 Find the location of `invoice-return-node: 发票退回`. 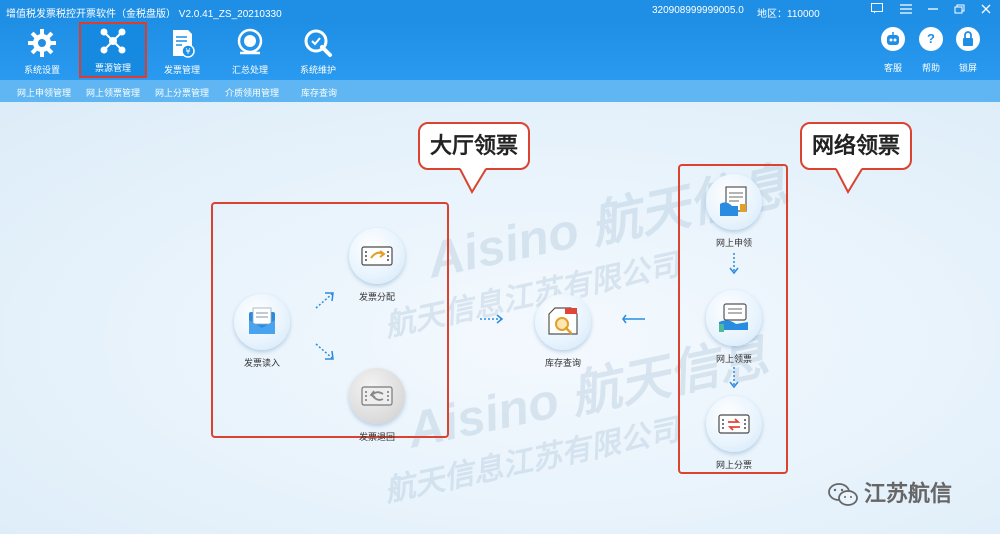

invoice-return-node: 发票退回 is located at coordinates (377, 405).